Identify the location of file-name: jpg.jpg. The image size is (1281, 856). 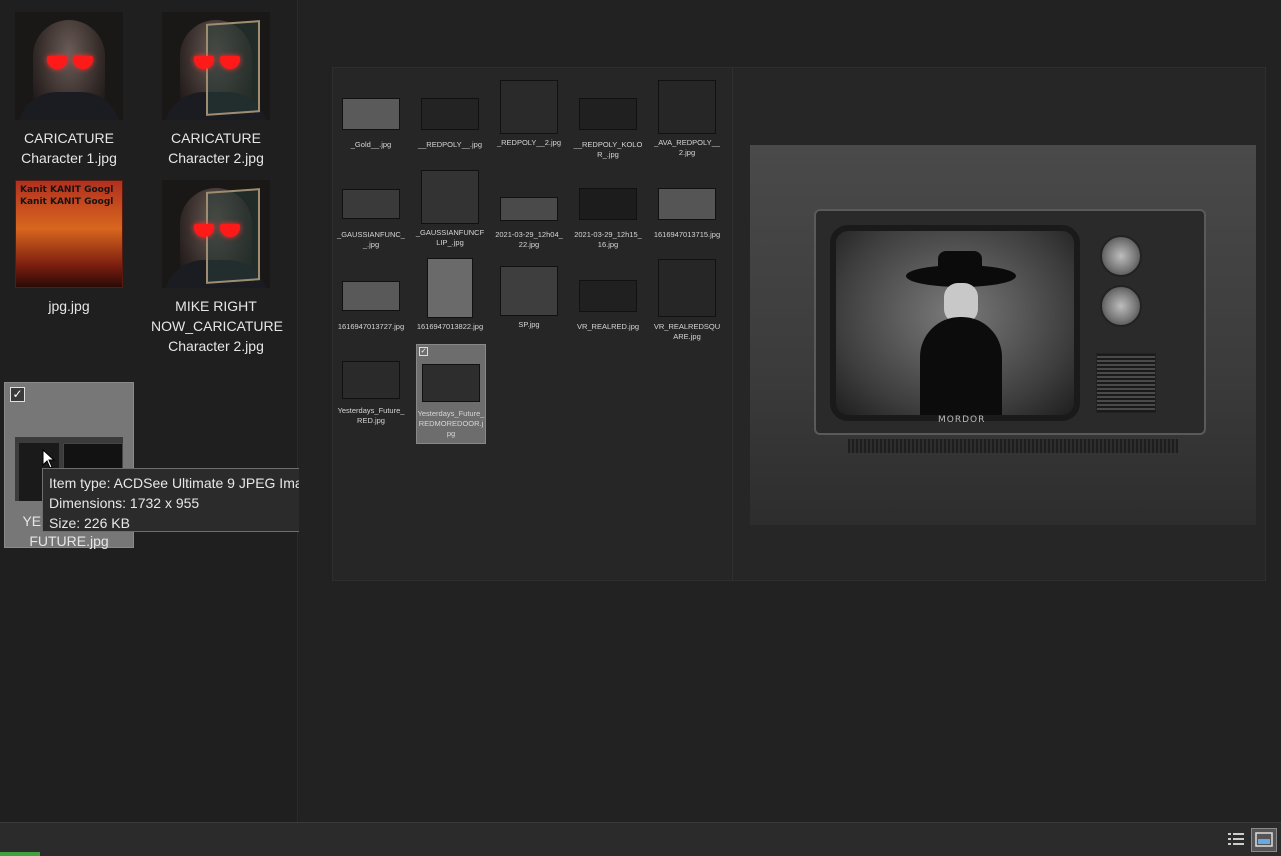
(69, 306).